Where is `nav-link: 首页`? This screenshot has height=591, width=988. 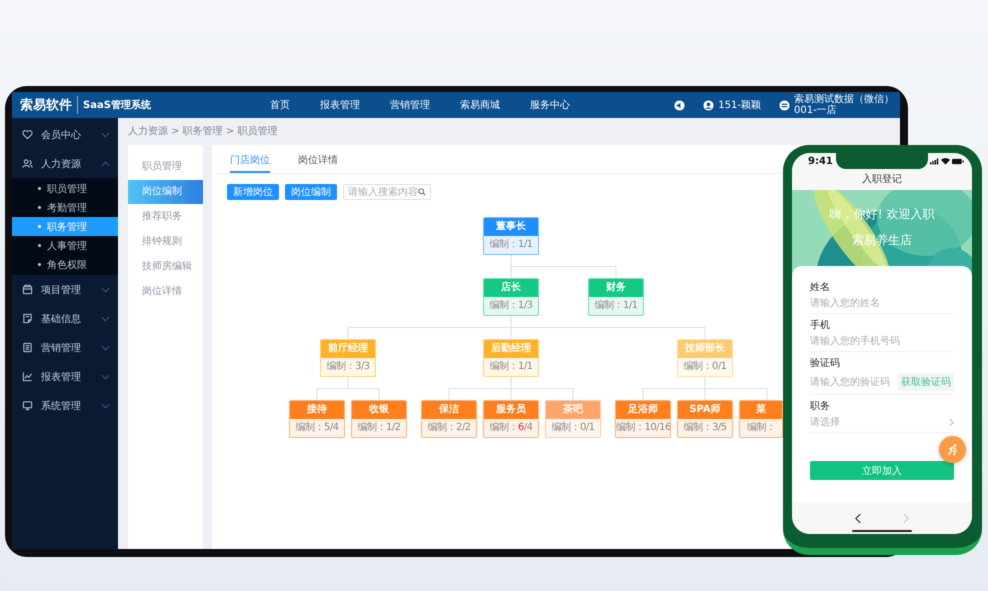
nav-link: 首页 is located at coordinates (280, 105).